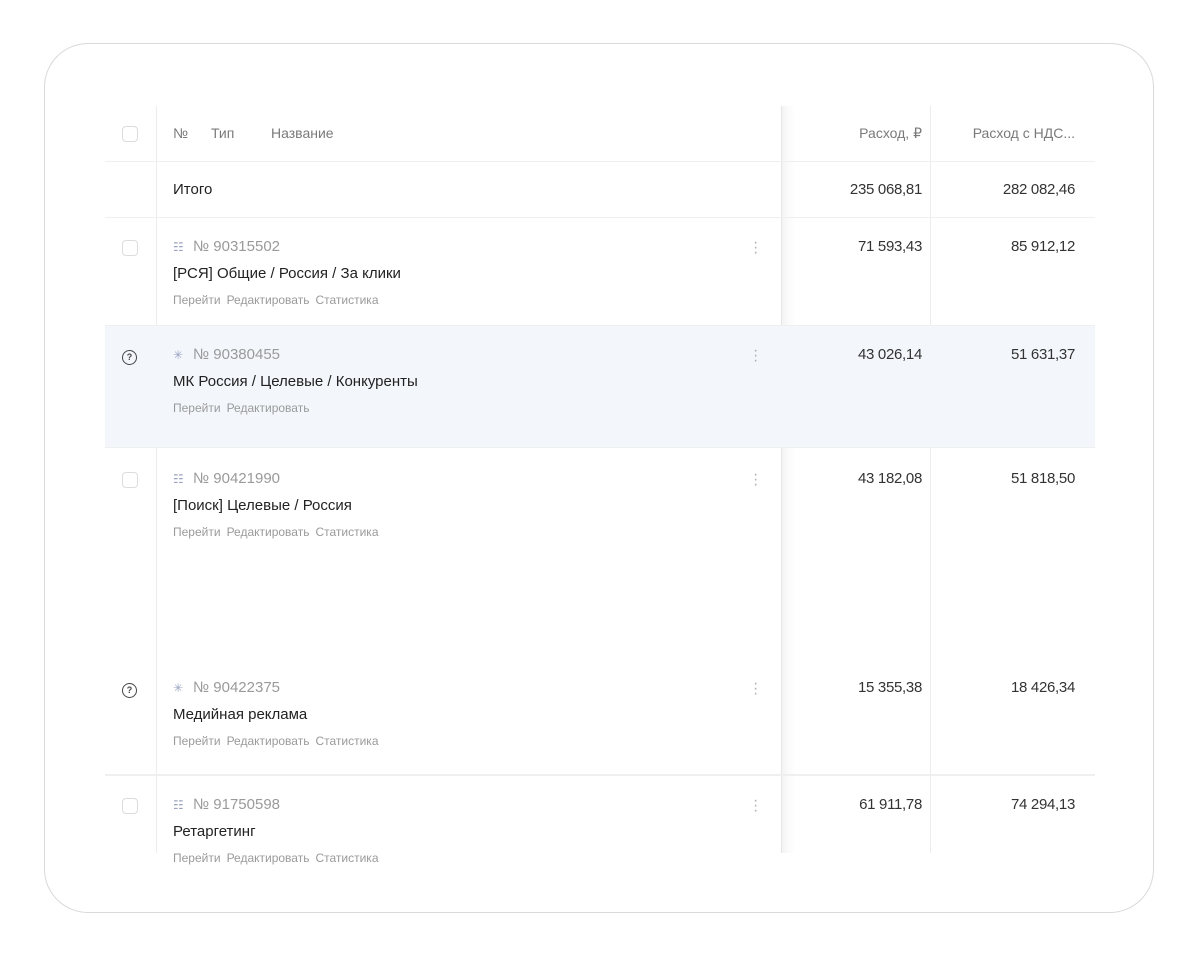 The height and width of the screenshot is (970, 1200). I want to click on campaign-name: МК Россия / Целевые / Конкуренты, so click(295, 381).